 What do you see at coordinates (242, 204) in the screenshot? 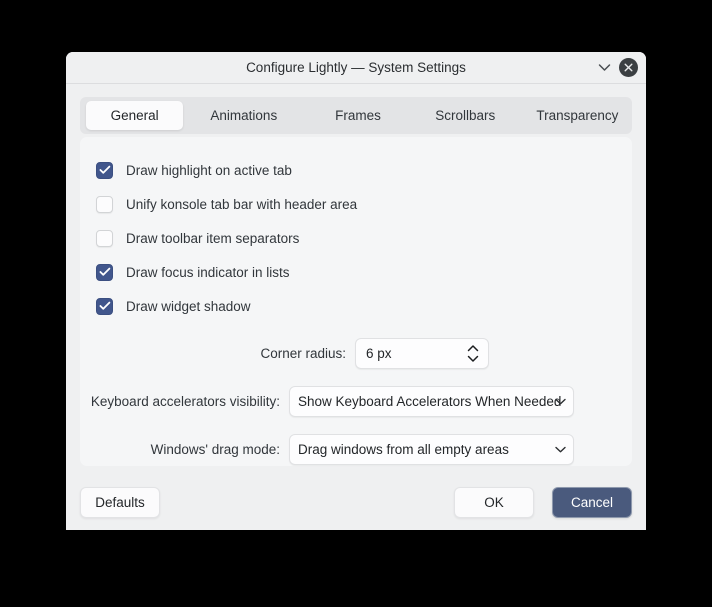
I see `checkbox-label: Unify konsole tab bar with header area` at bounding box center [242, 204].